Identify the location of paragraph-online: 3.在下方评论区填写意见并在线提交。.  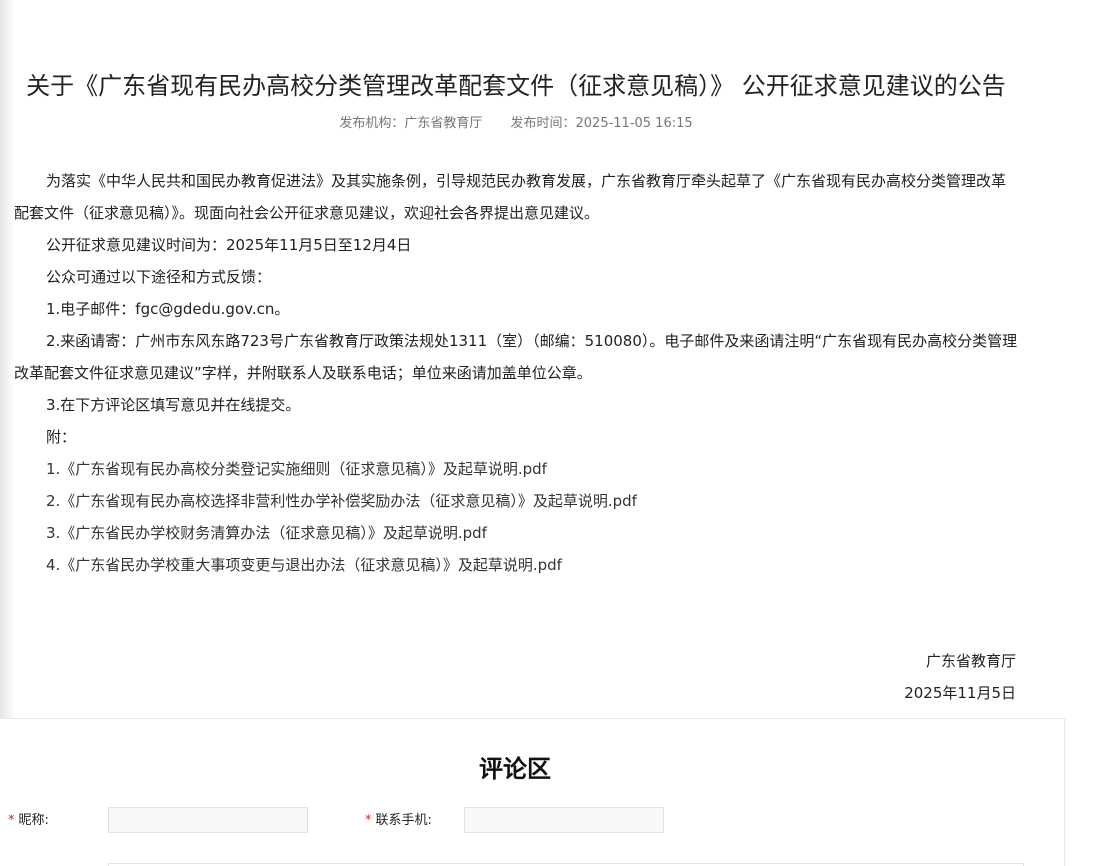
(173, 405).